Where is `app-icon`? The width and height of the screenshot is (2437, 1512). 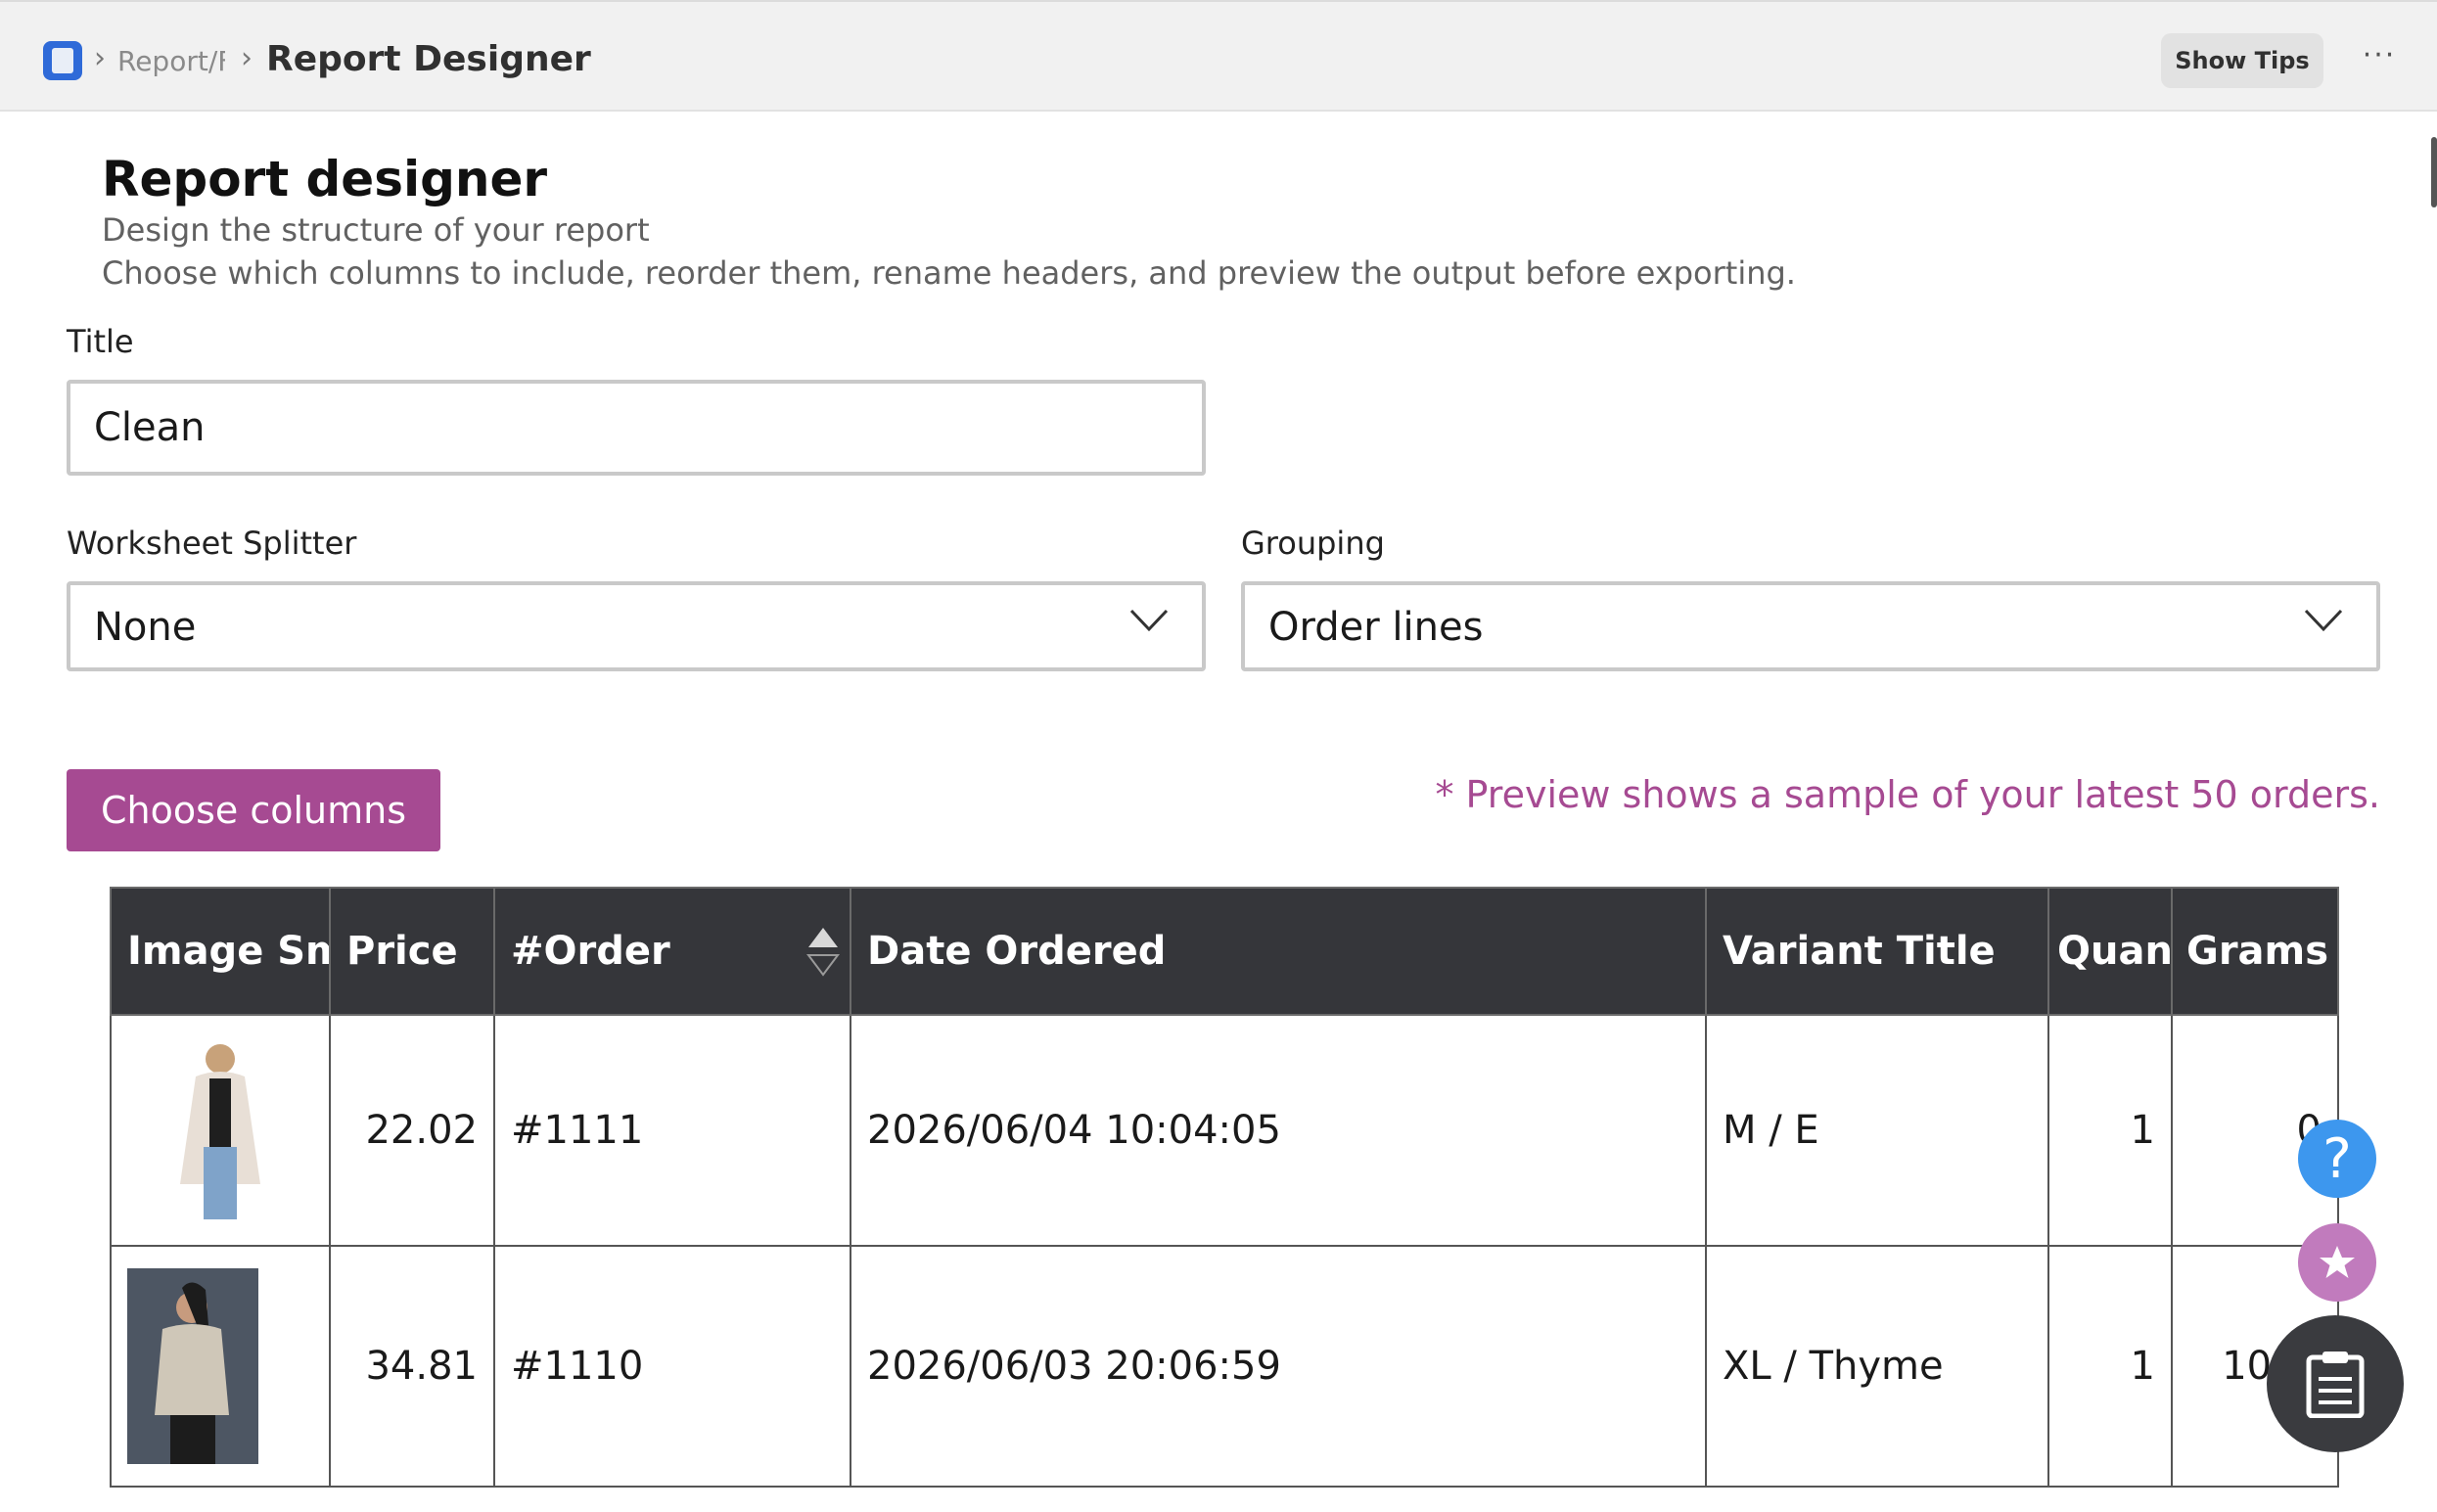 app-icon is located at coordinates (63, 60).